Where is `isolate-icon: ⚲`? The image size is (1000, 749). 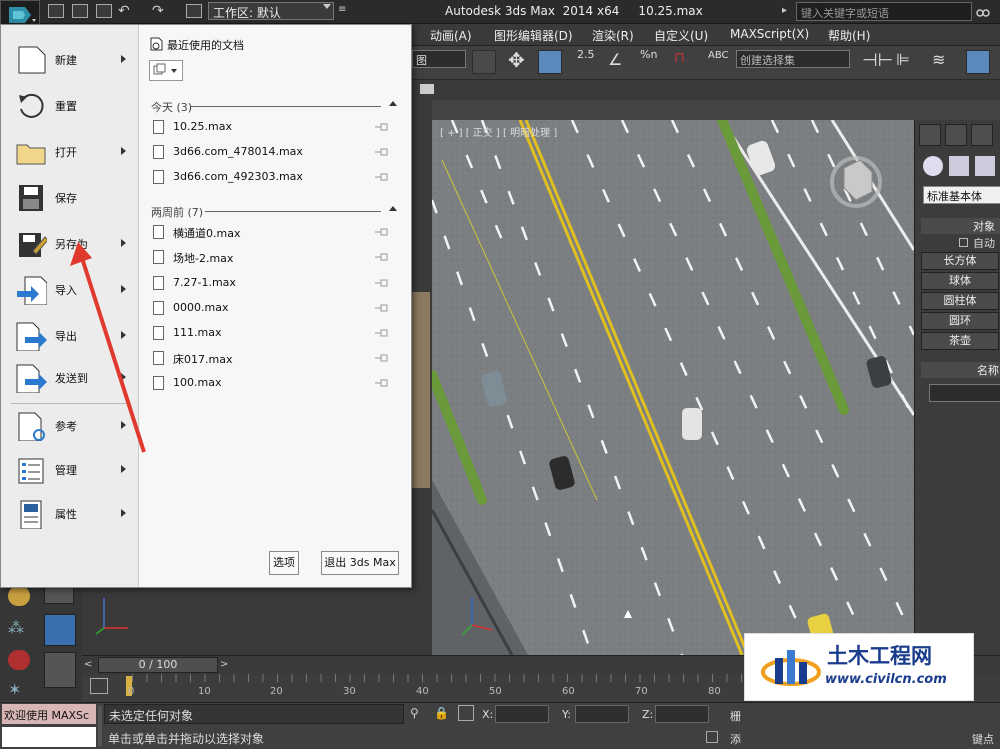 isolate-icon: ⚲ is located at coordinates (414, 713).